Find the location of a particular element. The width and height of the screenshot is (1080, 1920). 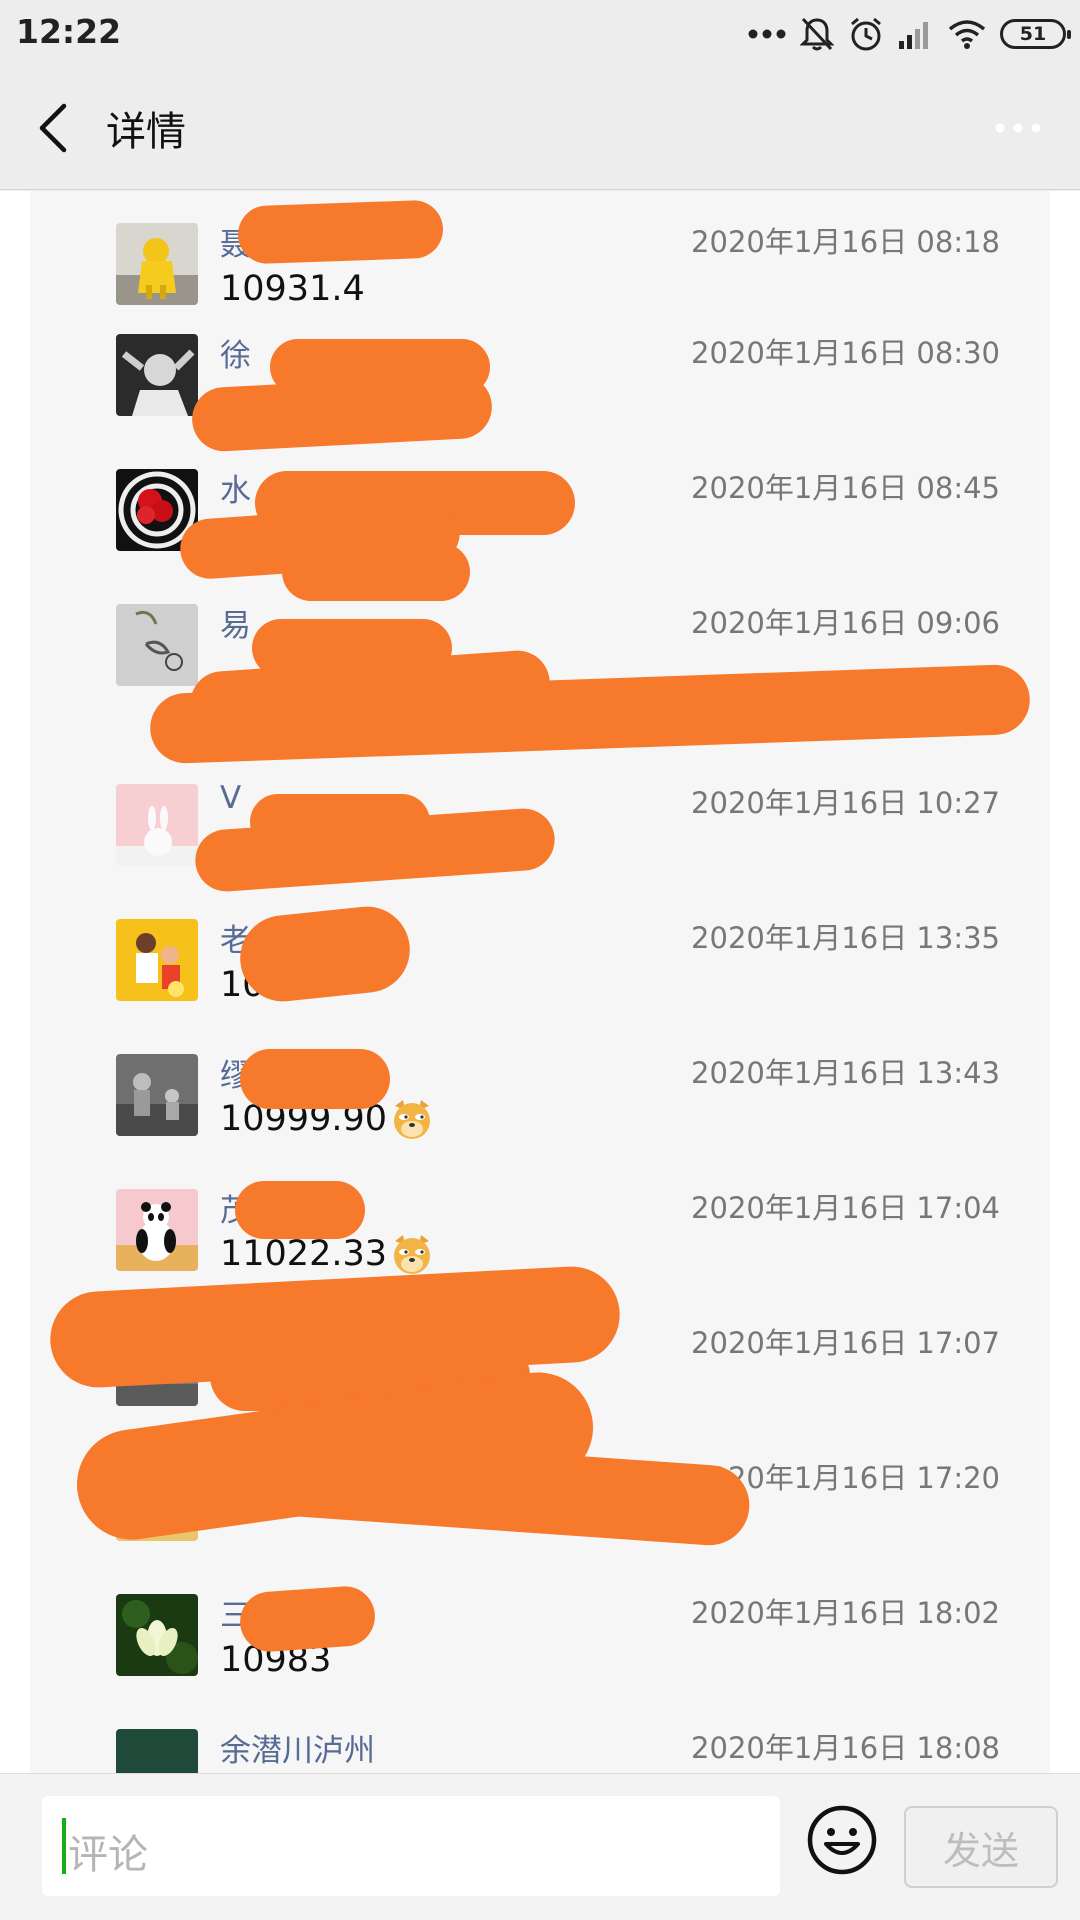

nav-bar: 详情 is located at coordinates (540, 128).